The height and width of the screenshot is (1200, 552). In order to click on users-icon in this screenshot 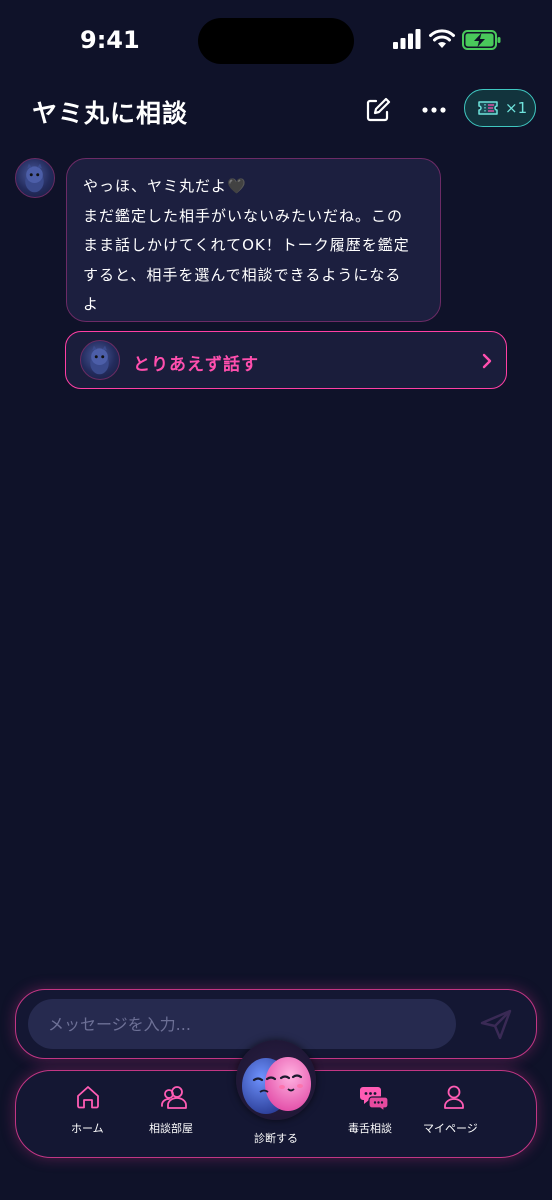, I will do `click(174, 1097)`.